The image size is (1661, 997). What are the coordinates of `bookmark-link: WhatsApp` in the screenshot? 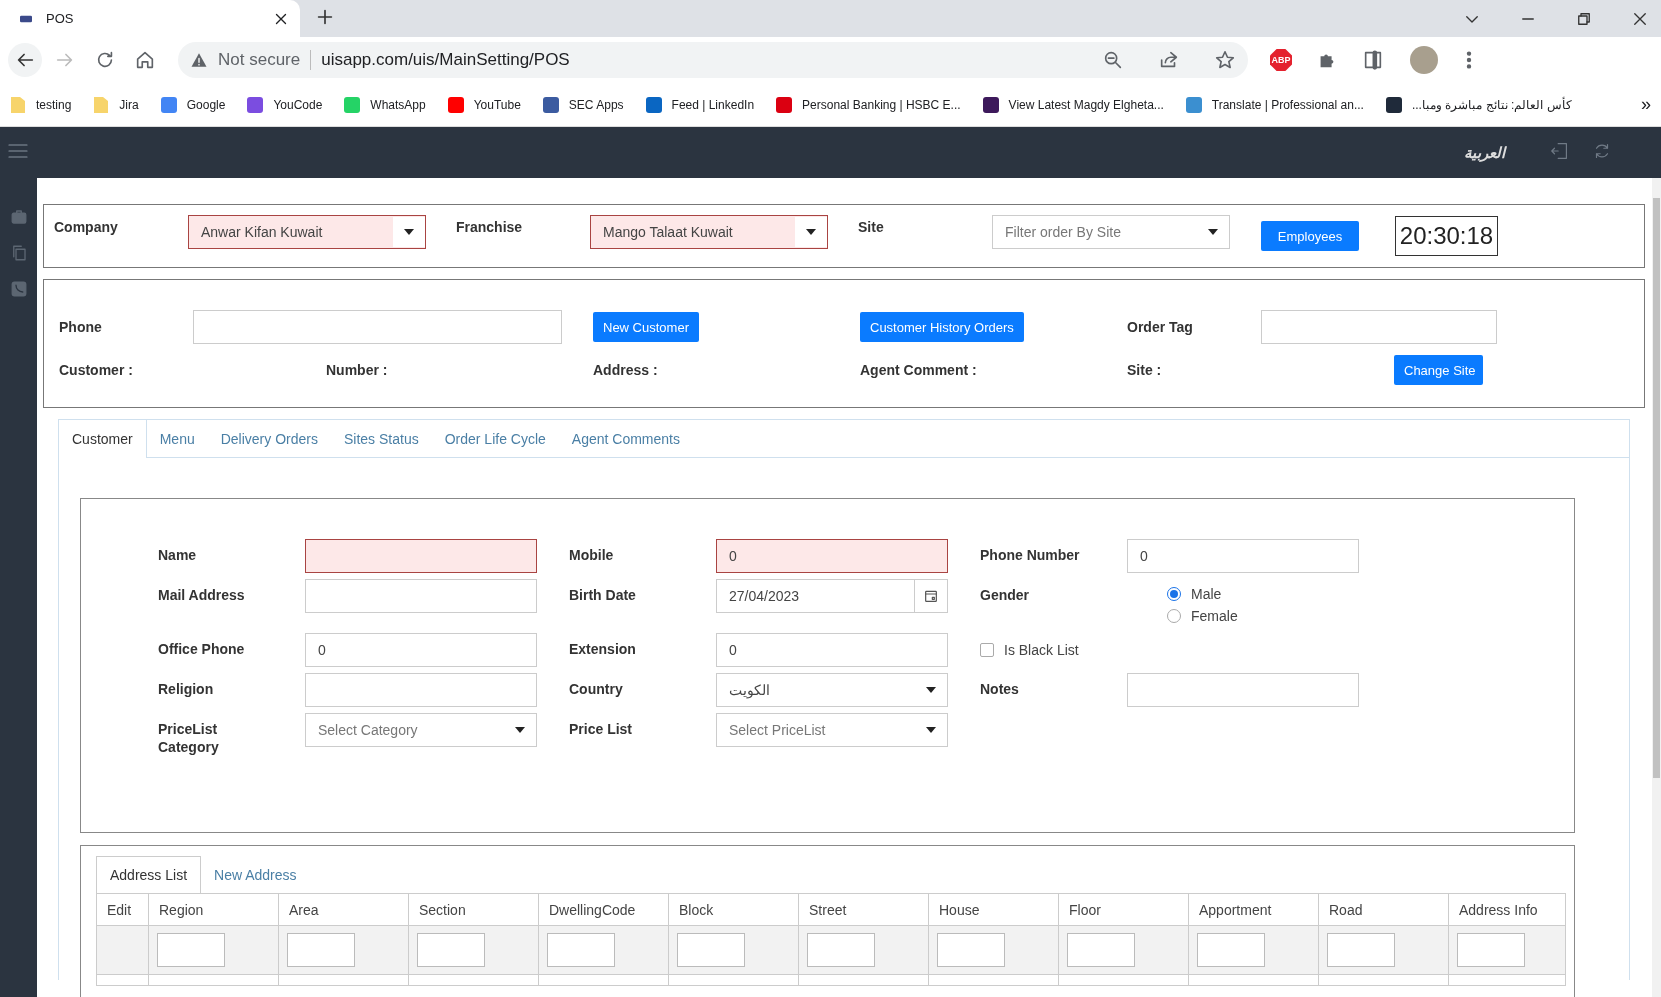 It's located at (398, 104).